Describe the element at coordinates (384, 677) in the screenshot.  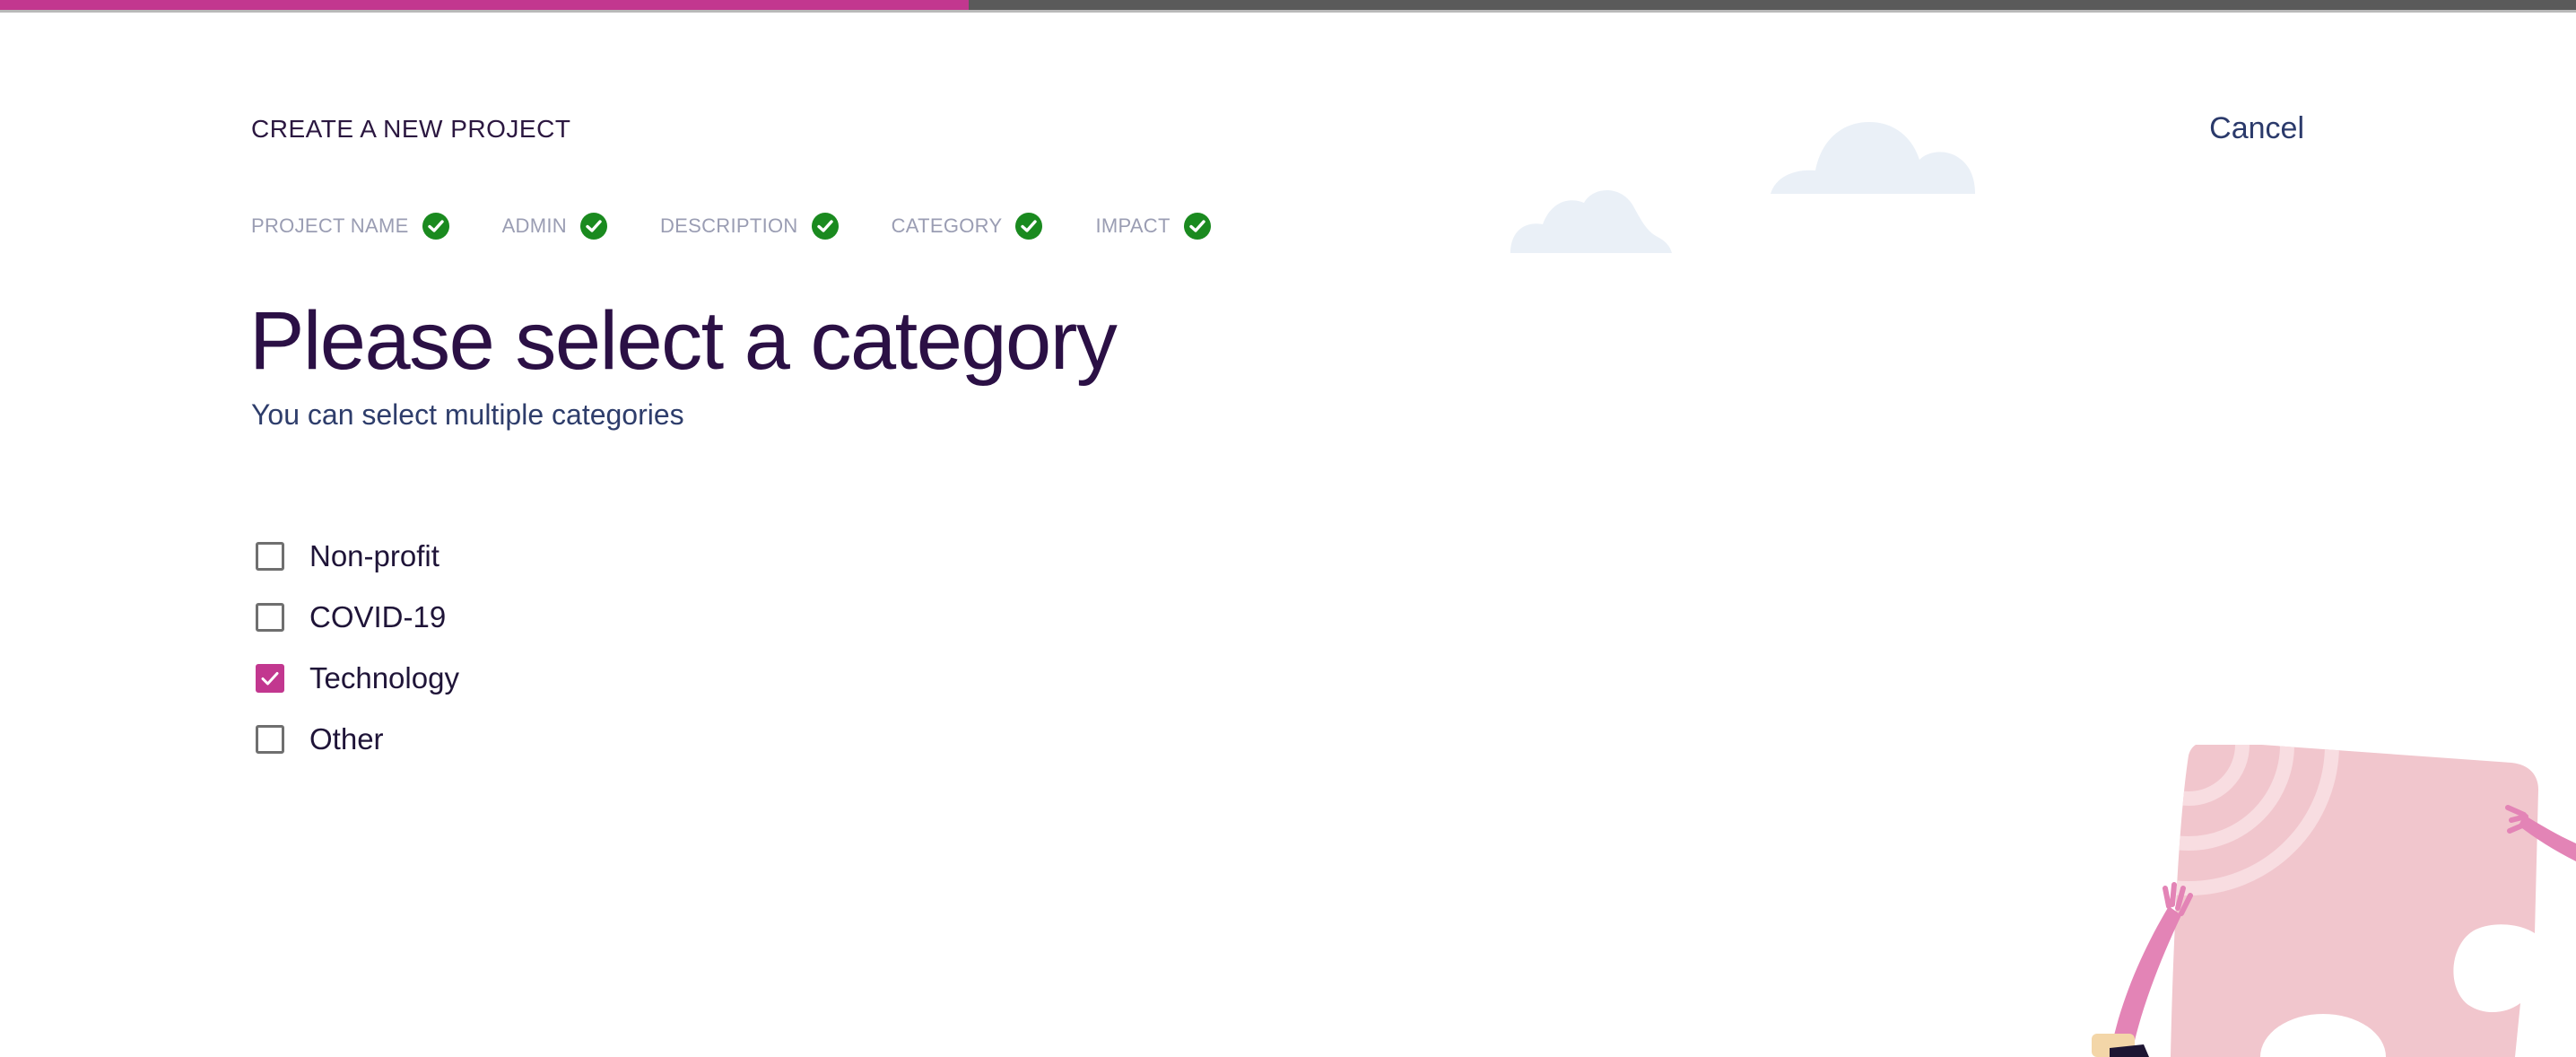
I see `option-label: Technology` at that location.